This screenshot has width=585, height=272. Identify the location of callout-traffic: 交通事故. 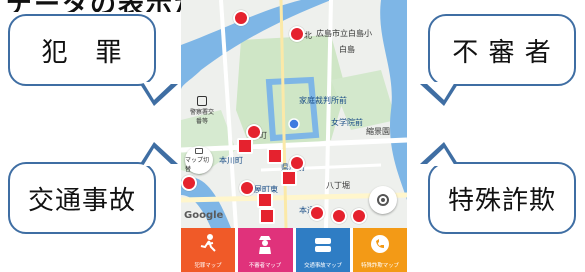
(82, 198).